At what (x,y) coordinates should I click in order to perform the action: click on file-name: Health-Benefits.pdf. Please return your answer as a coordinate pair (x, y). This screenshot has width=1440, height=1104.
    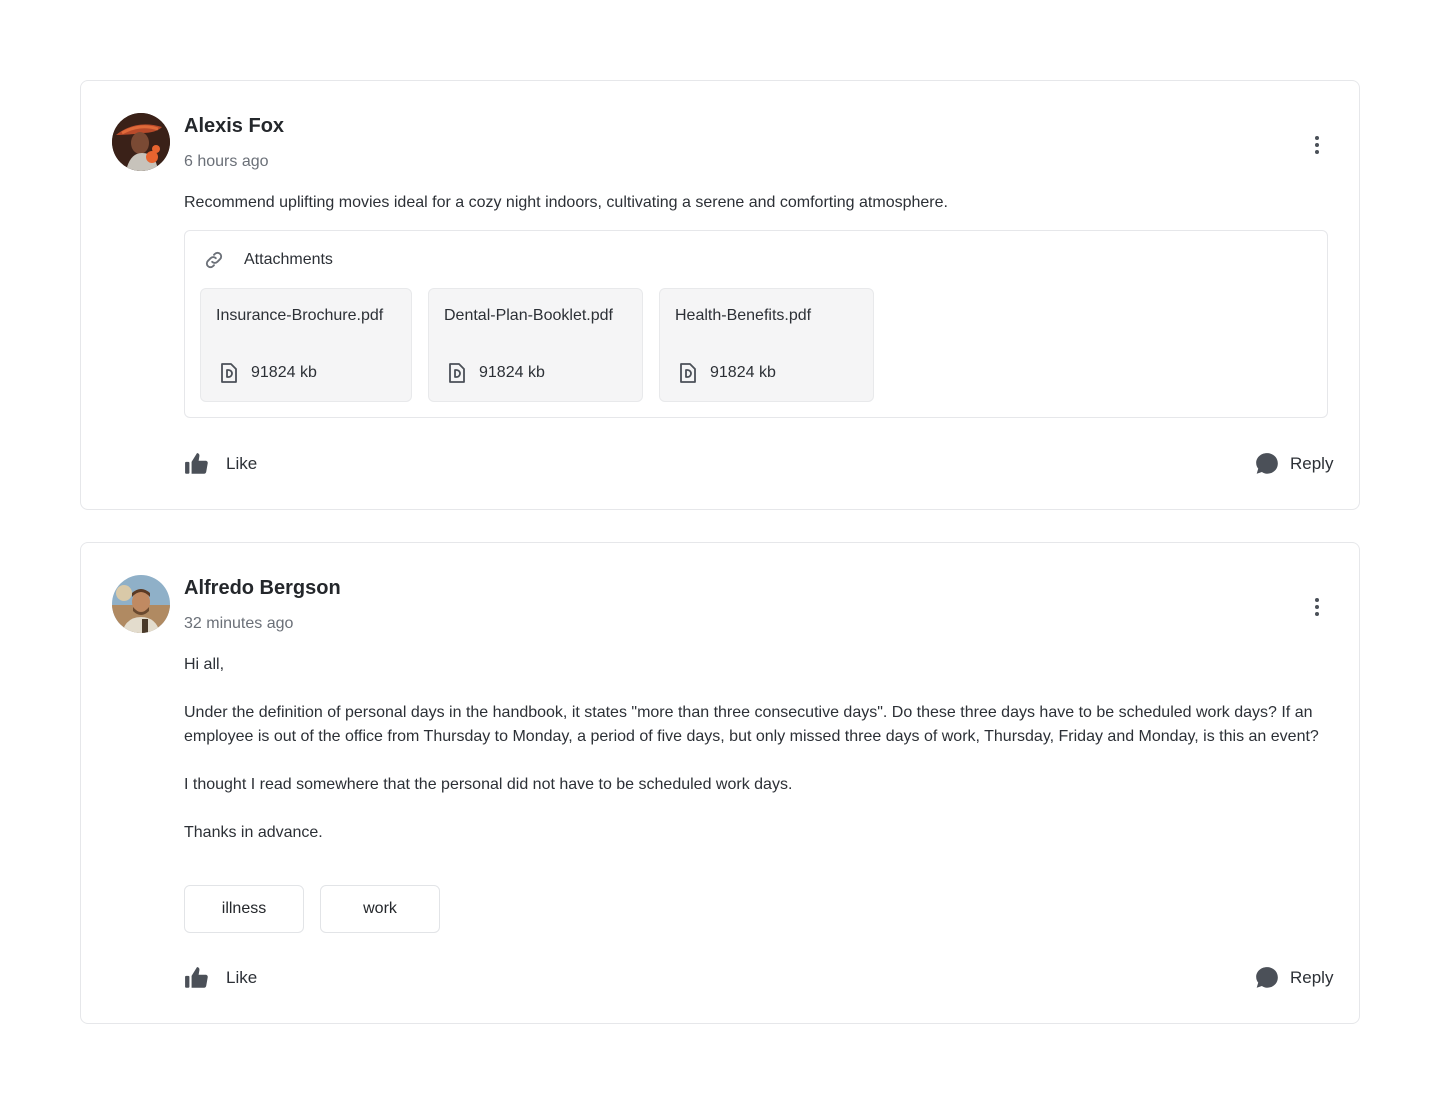
    Looking at the image, I should click on (743, 315).